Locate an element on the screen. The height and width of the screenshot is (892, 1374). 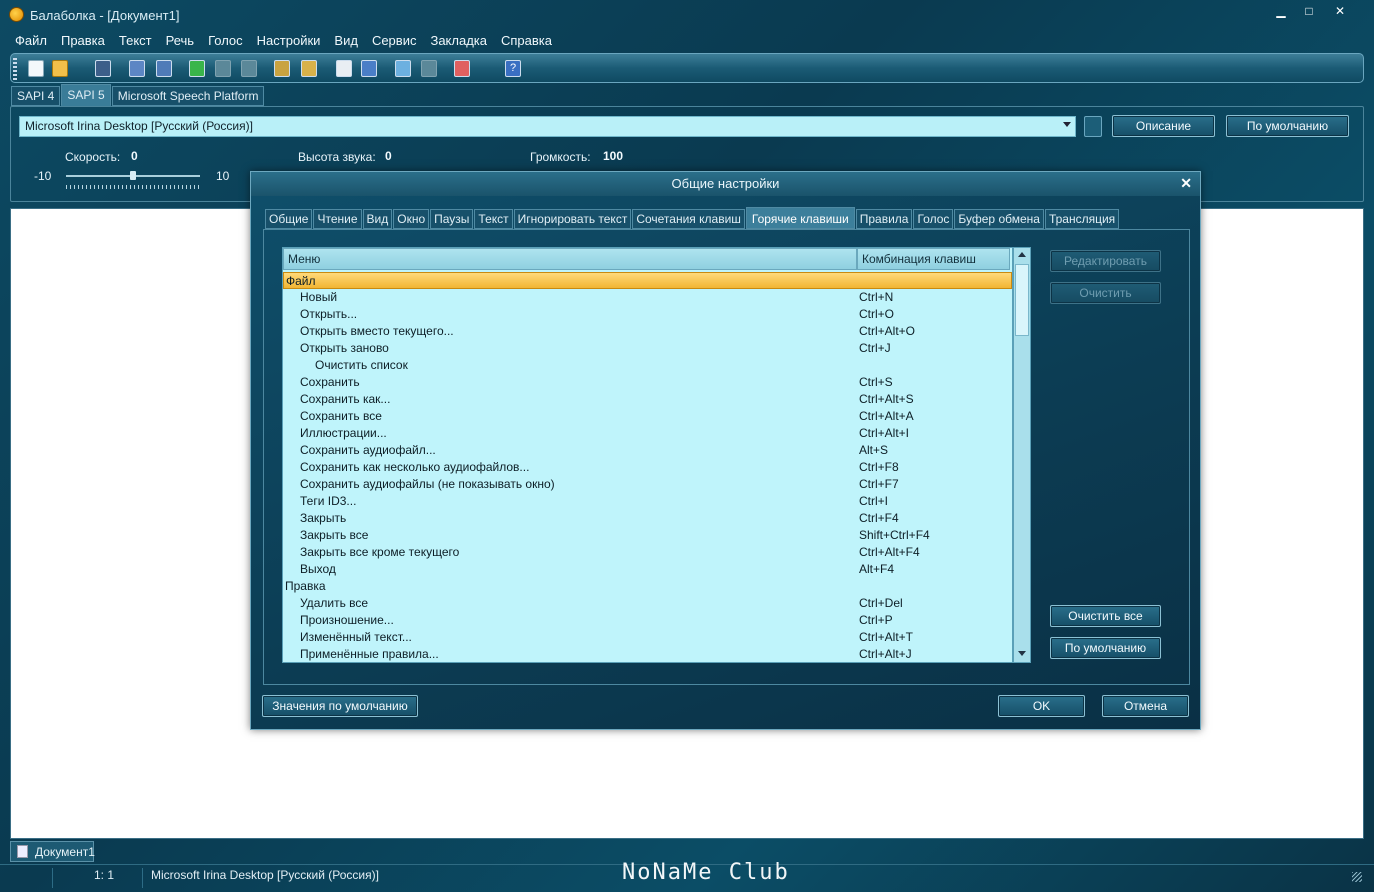
menu-text: Текст is located at coordinates (135, 42).